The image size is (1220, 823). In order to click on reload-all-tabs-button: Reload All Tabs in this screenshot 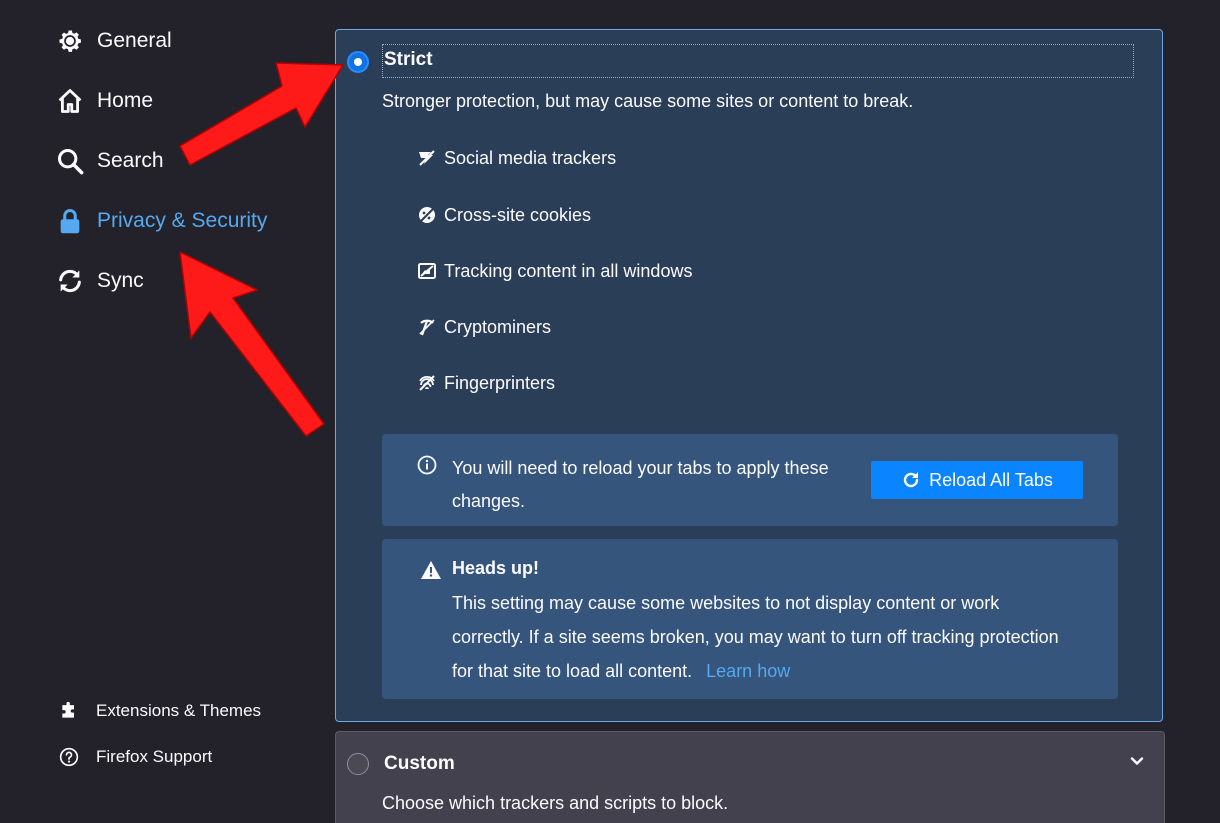, I will do `click(977, 480)`.